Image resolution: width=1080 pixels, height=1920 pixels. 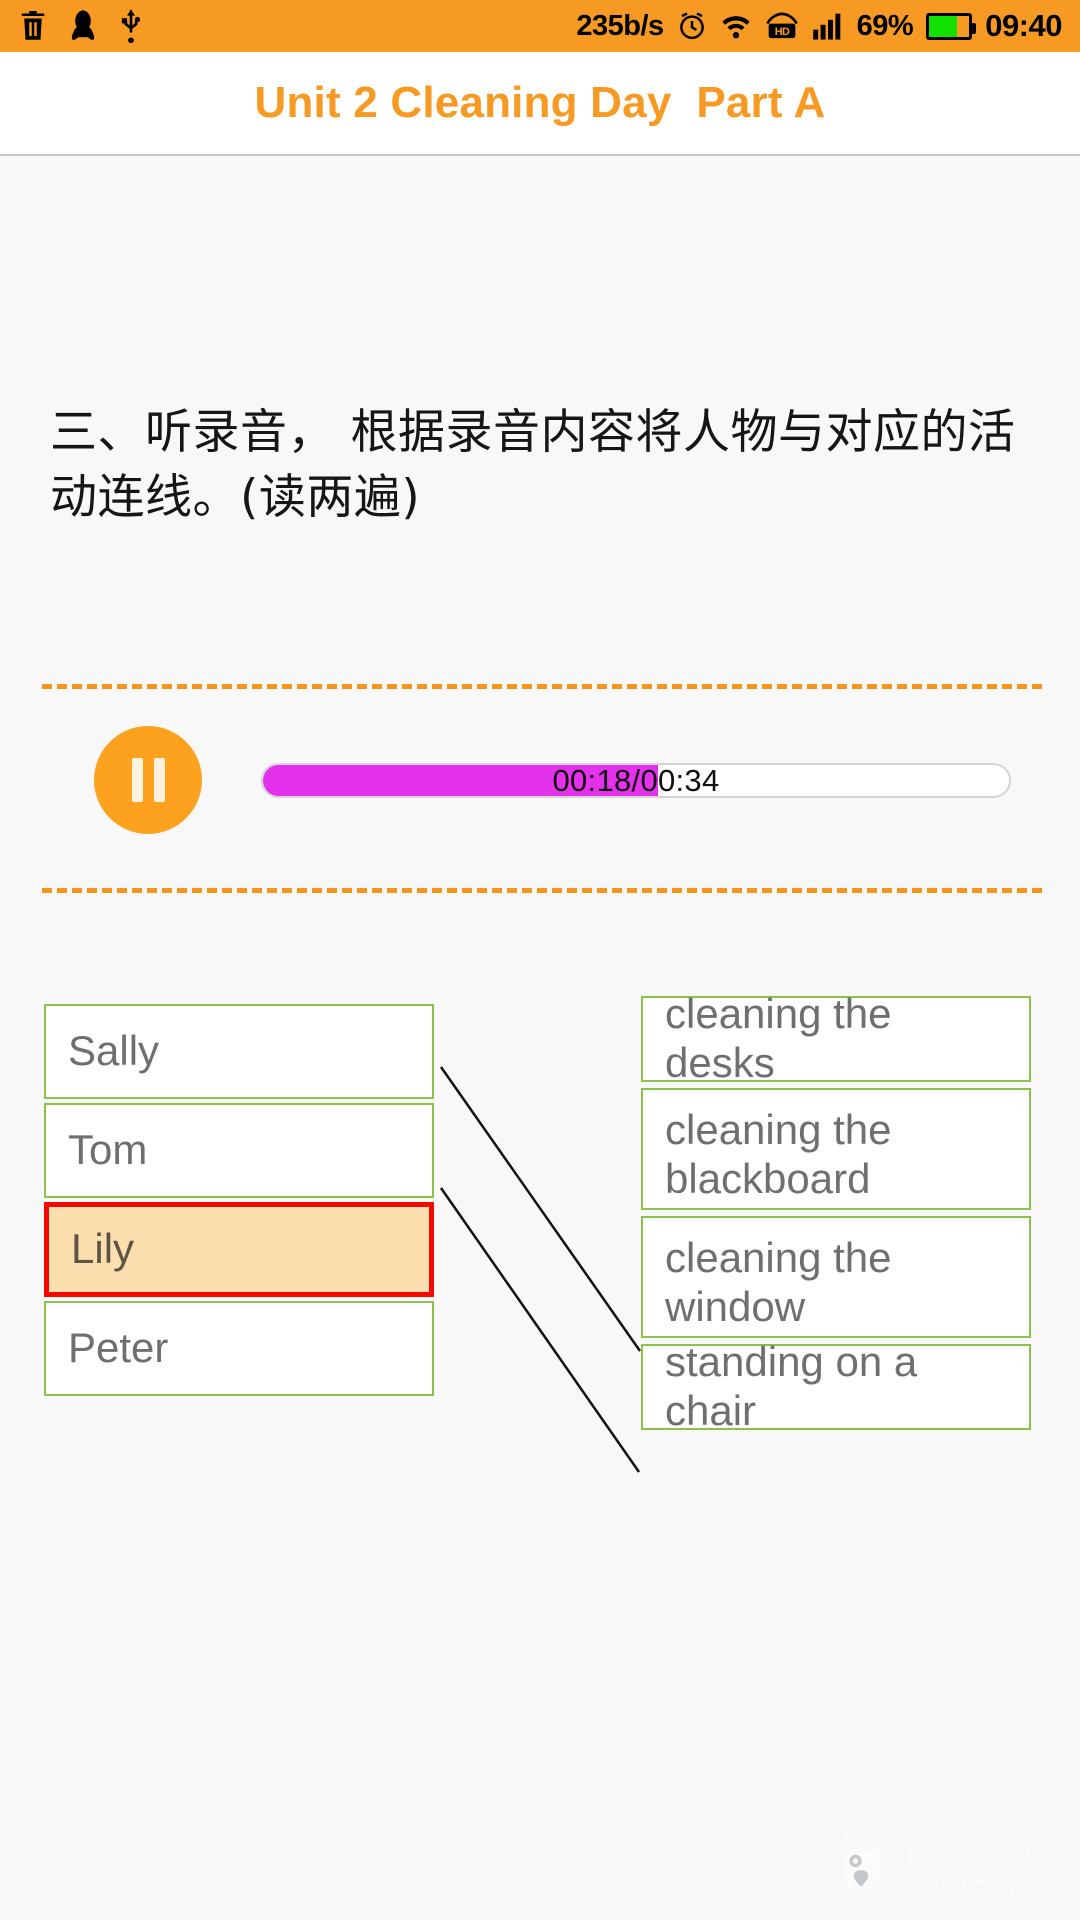 I want to click on activity-card-cleaning-the-desks: cleaning the desks, so click(x=836, y=1038).